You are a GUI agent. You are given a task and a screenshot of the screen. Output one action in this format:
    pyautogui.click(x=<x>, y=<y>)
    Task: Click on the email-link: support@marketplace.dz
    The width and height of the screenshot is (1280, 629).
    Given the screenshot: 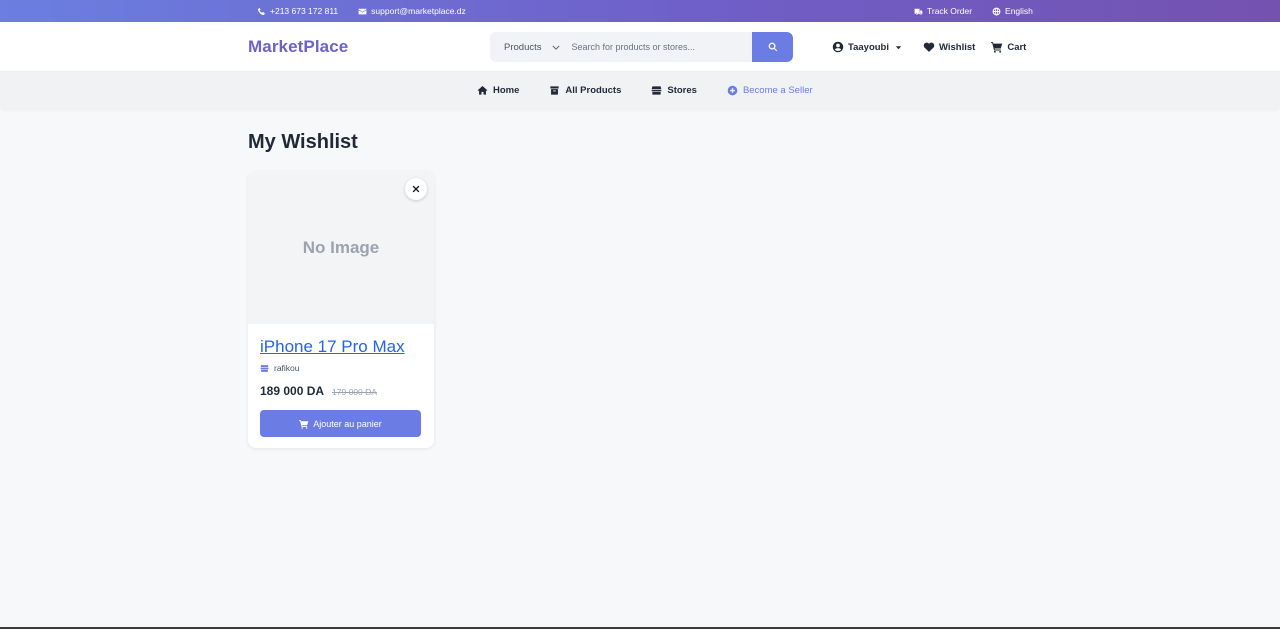 What is the action you would take?
    pyautogui.click(x=412, y=11)
    